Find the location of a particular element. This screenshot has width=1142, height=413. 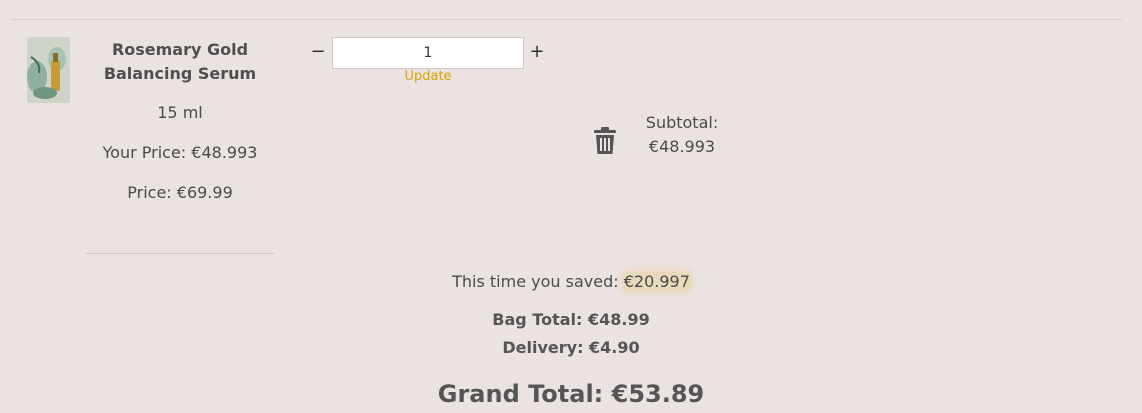

product-name-line-2: Balancing Serum is located at coordinates (180, 73).